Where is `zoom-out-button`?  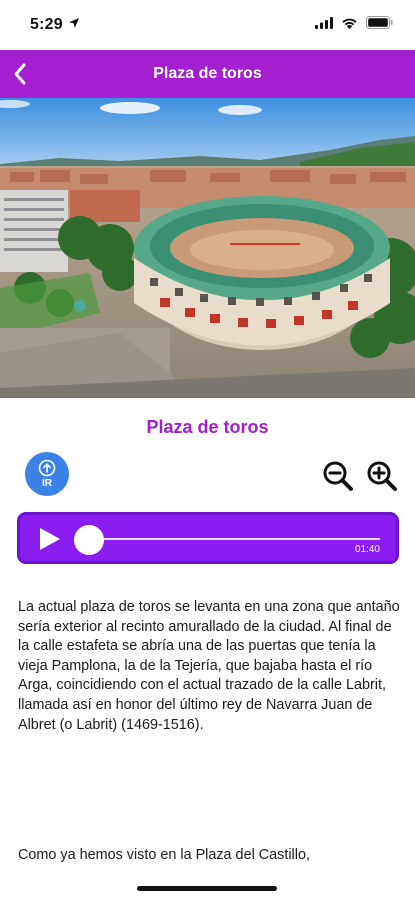 zoom-out-button is located at coordinates (338, 476).